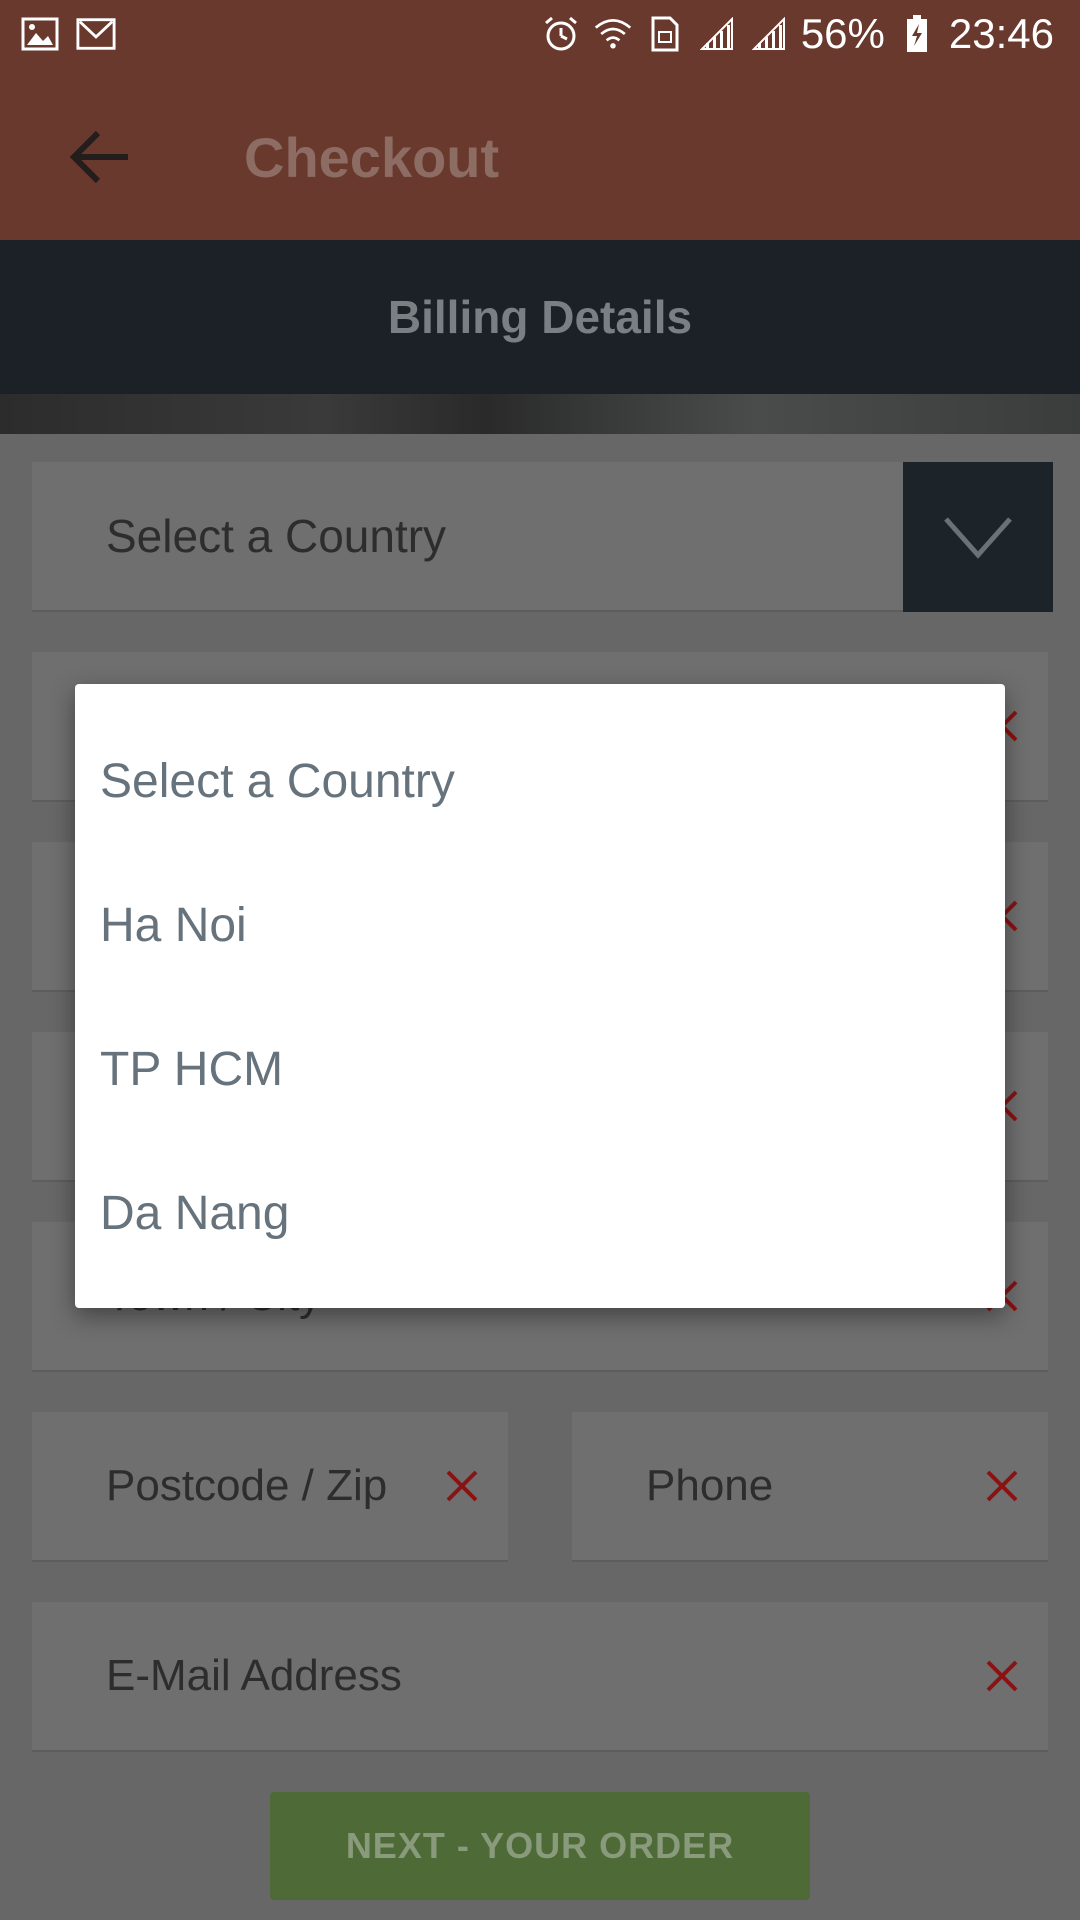 This screenshot has height=1920, width=1080. Describe the element at coordinates (372, 157) in the screenshot. I see `page-title: Checkout` at that location.